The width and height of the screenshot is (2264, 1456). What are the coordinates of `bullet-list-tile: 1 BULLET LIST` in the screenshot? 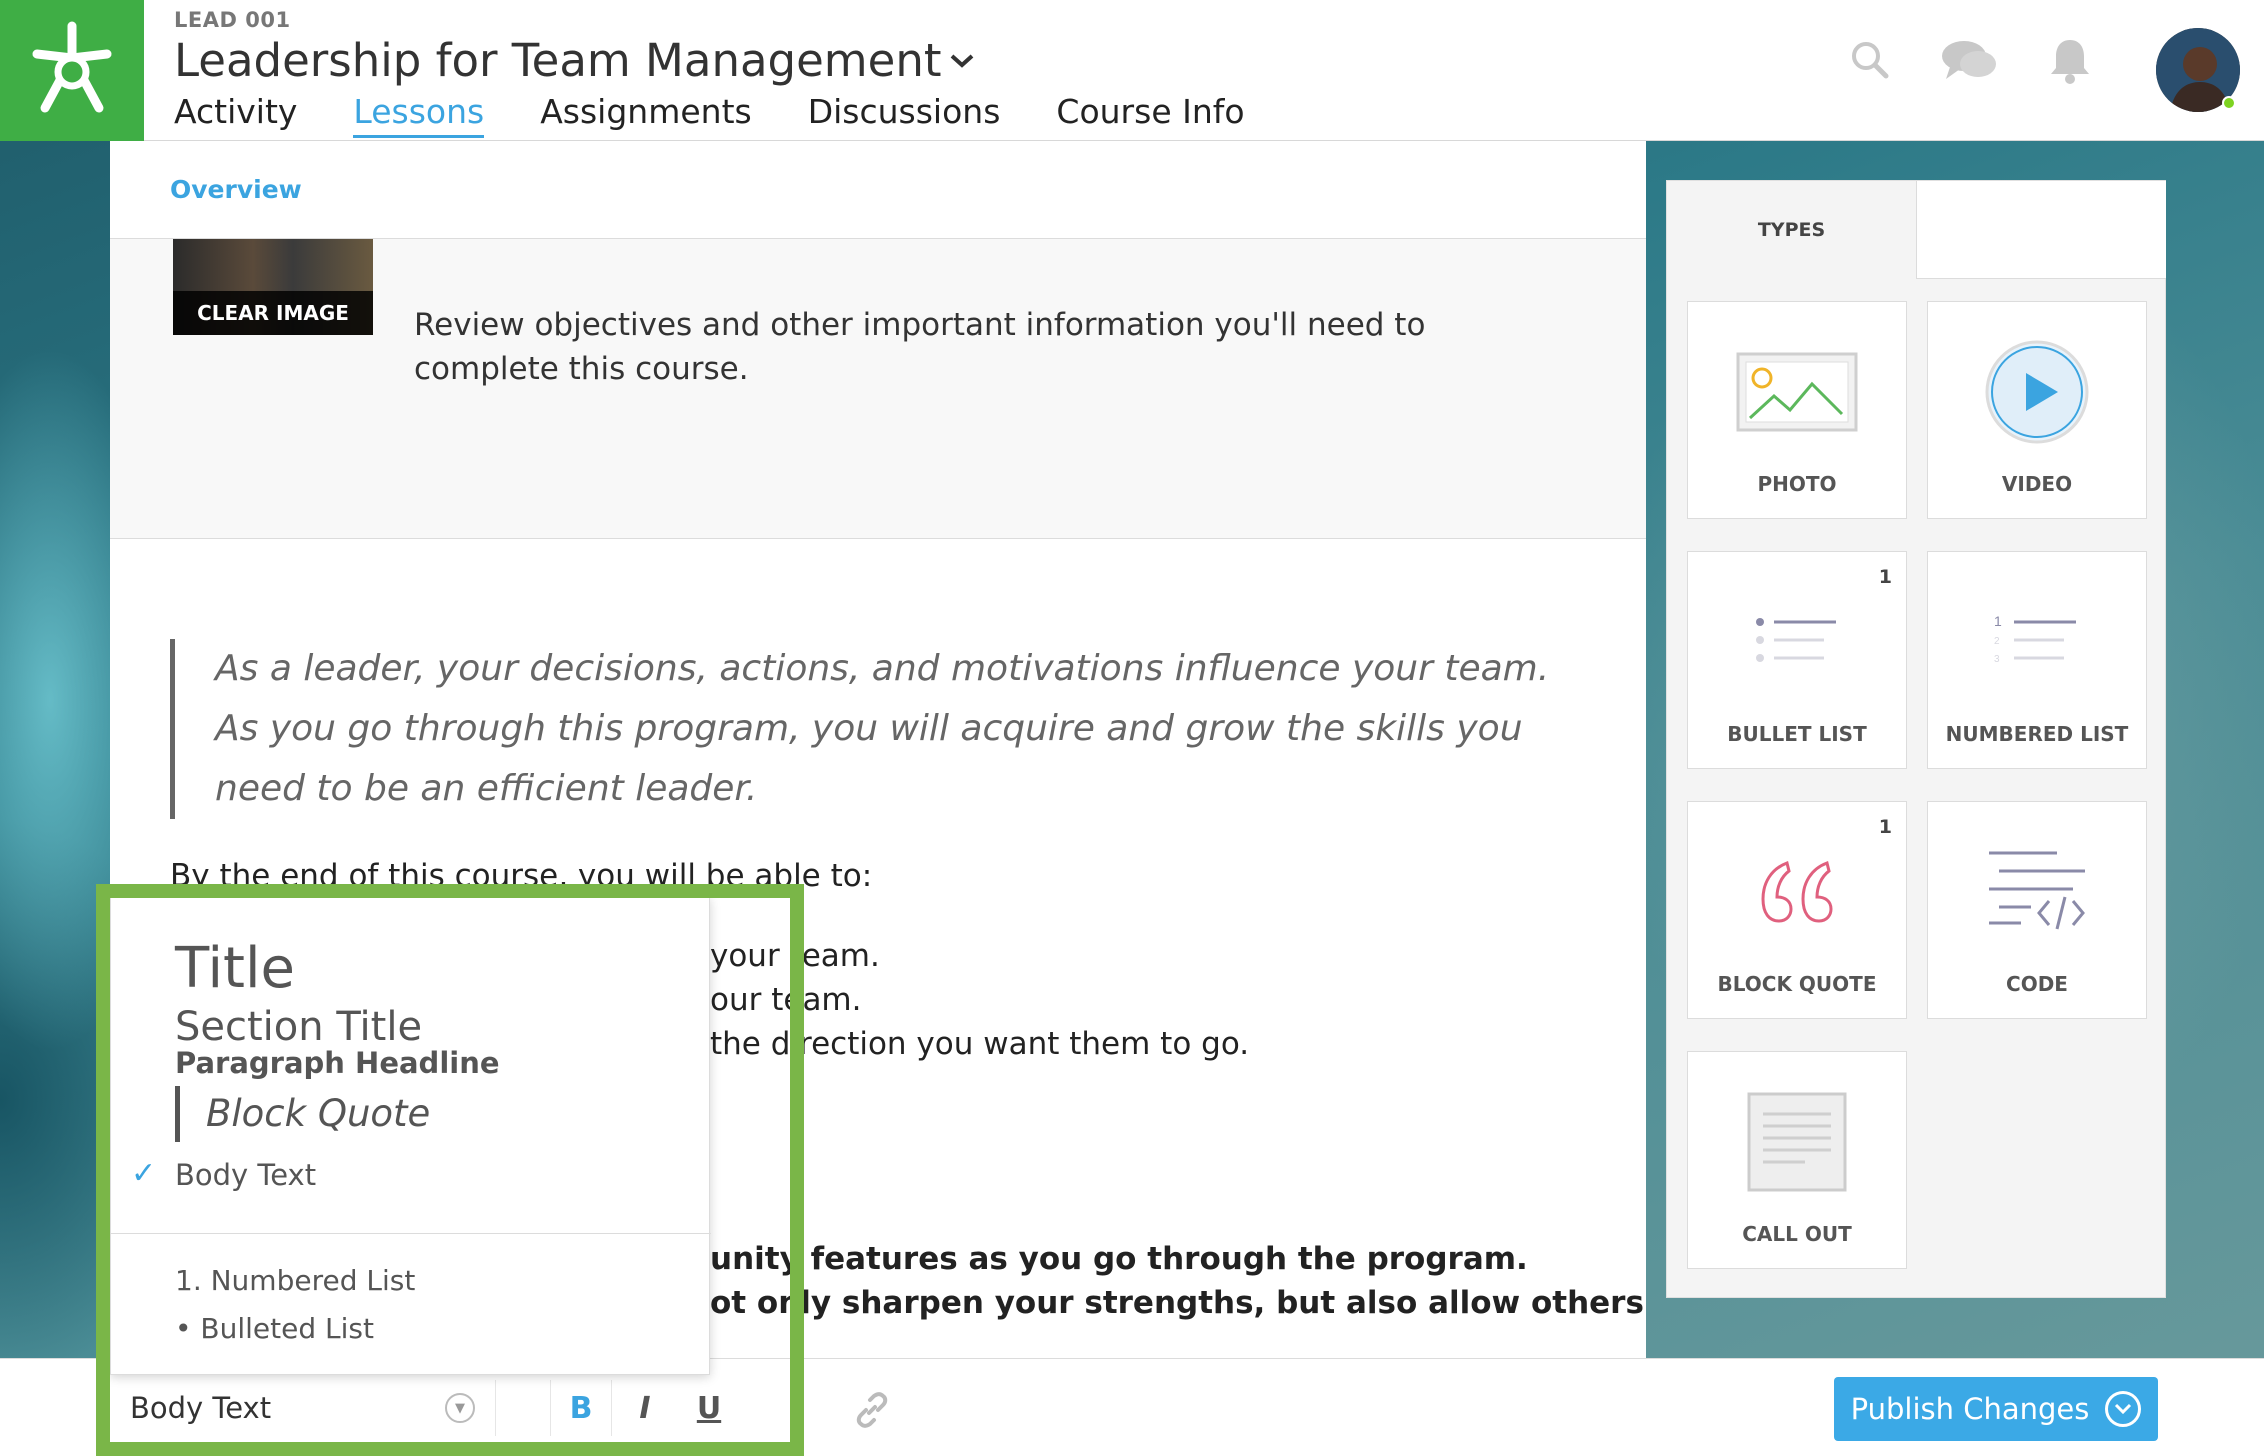 It's located at (1797, 660).